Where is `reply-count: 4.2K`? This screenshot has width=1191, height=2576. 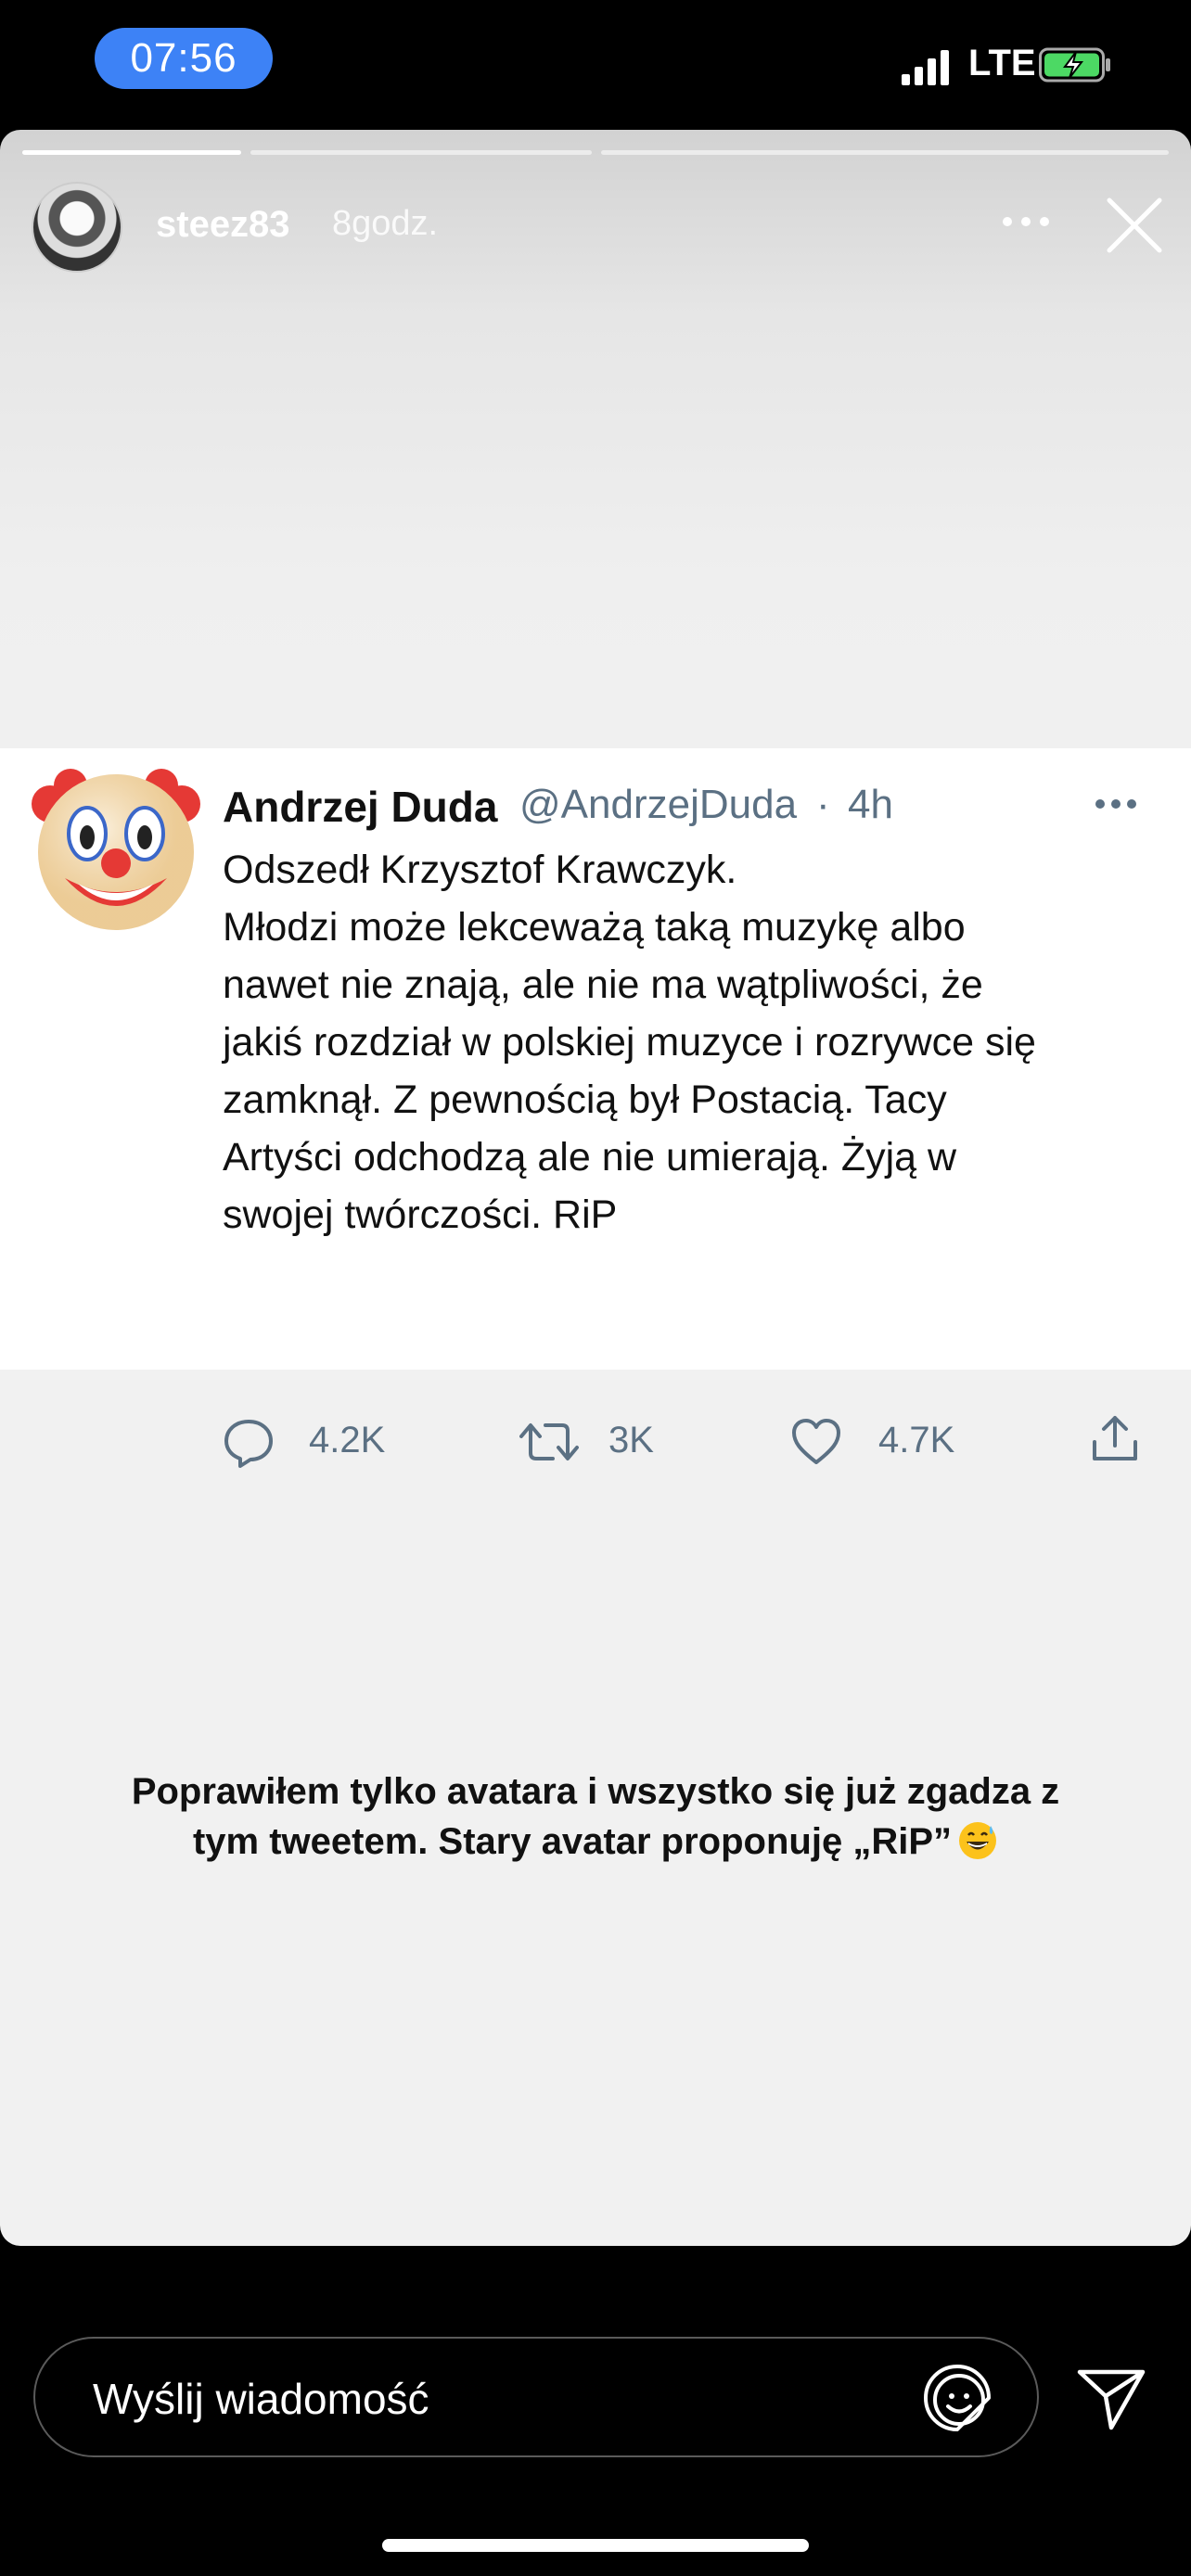
reply-count: 4.2K is located at coordinates (347, 1440).